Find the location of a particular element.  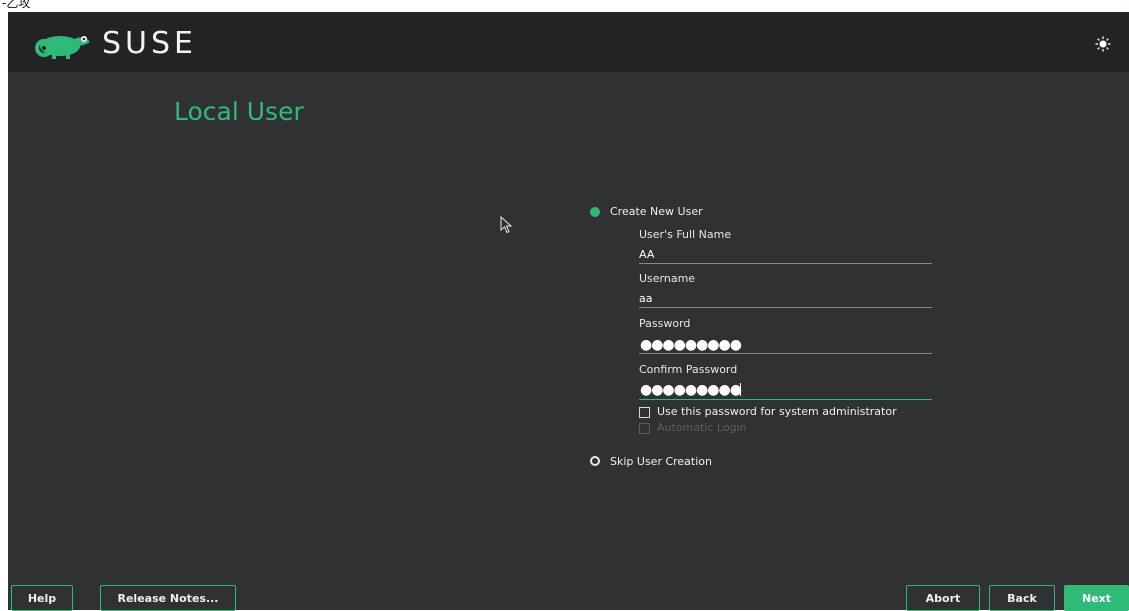

text-caret is located at coordinates (740, 389).